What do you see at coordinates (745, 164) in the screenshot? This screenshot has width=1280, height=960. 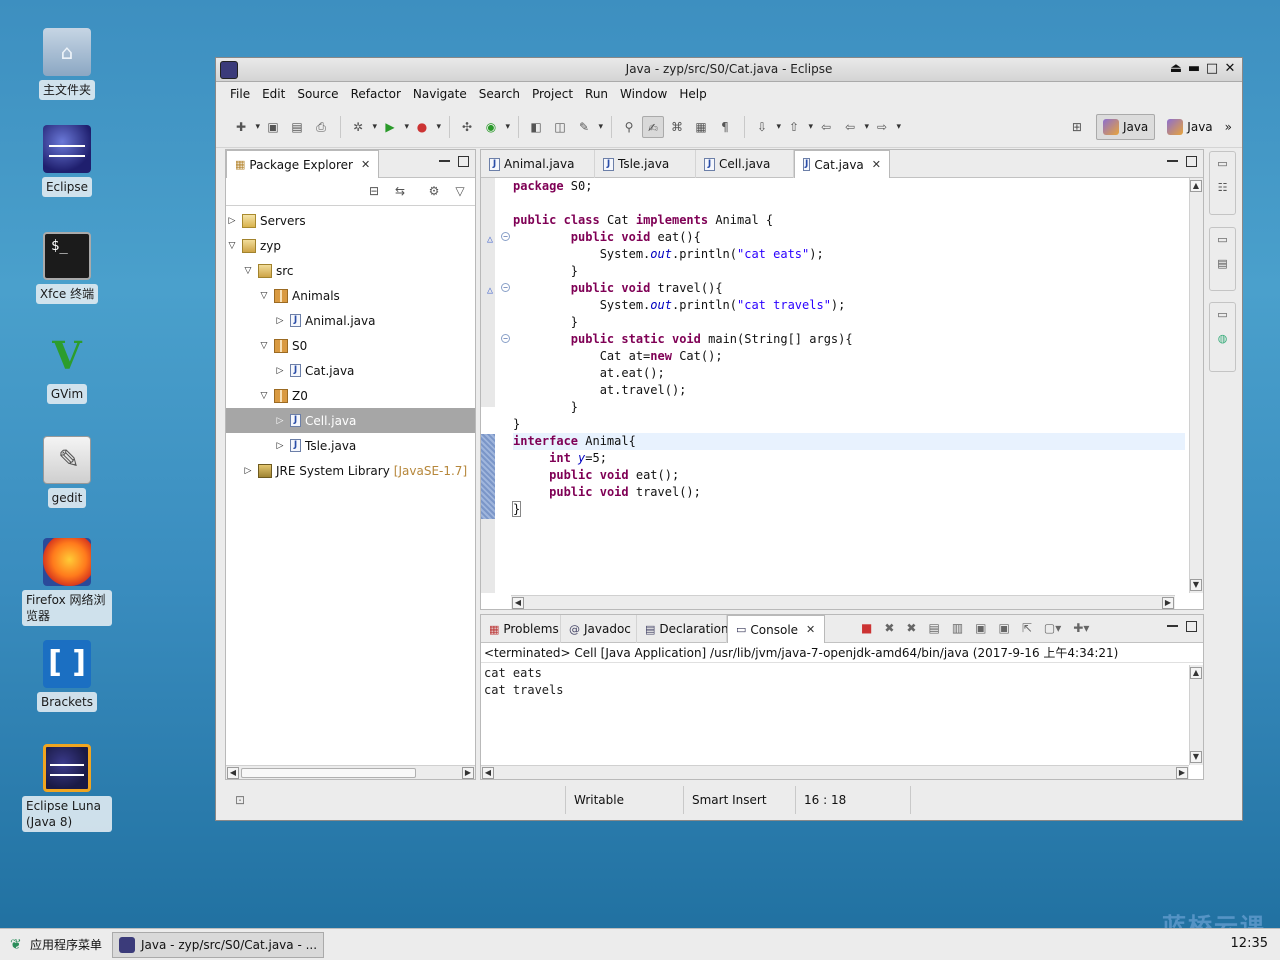 I see `tab-cell-java: J Cell.java` at bounding box center [745, 164].